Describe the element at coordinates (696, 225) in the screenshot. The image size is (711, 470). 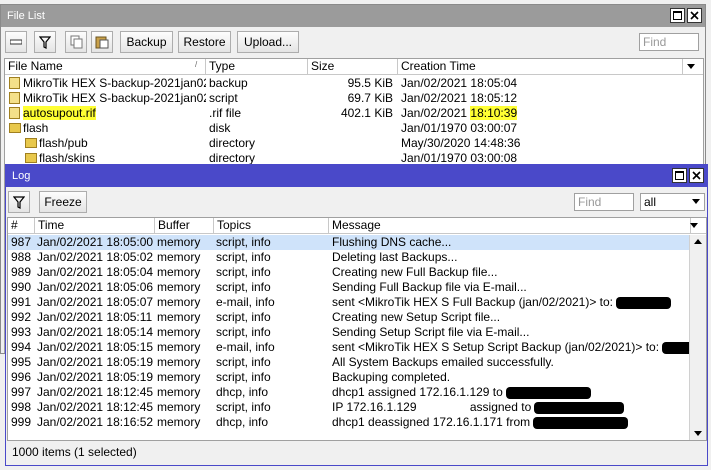
I see `log-column-menu-button` at that location.